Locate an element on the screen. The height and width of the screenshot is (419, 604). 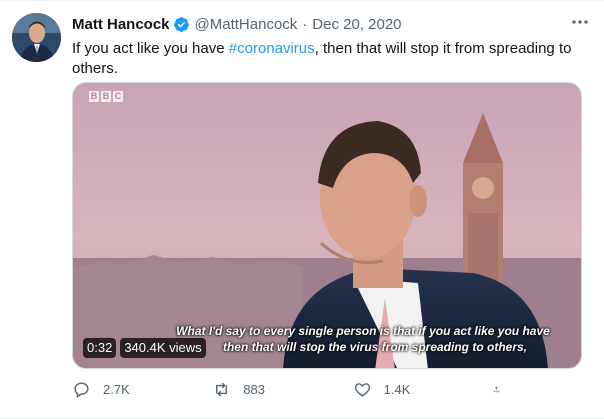
share-icon is located at coordinates (496, 389).